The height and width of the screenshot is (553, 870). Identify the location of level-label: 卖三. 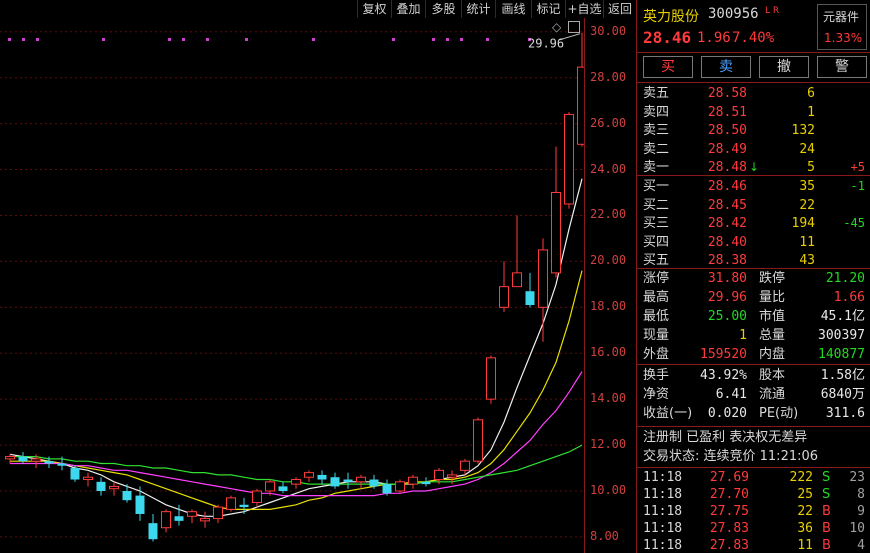
(656, 130).